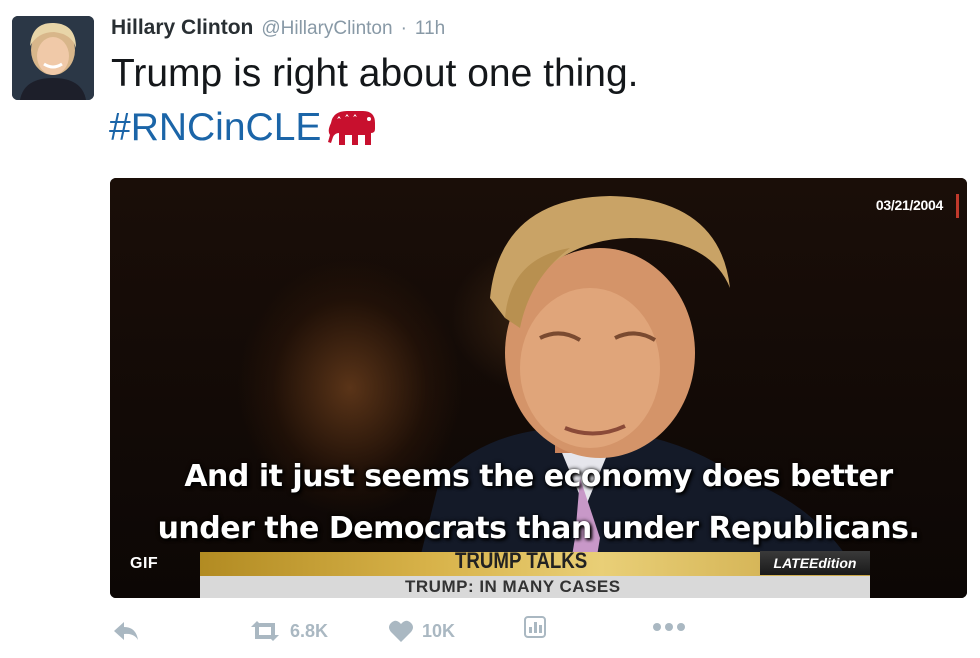 The width and height of the screenshot is (980, 658). Describe the element at coordinates (513, 586) in the screenshot. I see `ticker-subtitle: TRUMP: IN MANY CASES` at that location.